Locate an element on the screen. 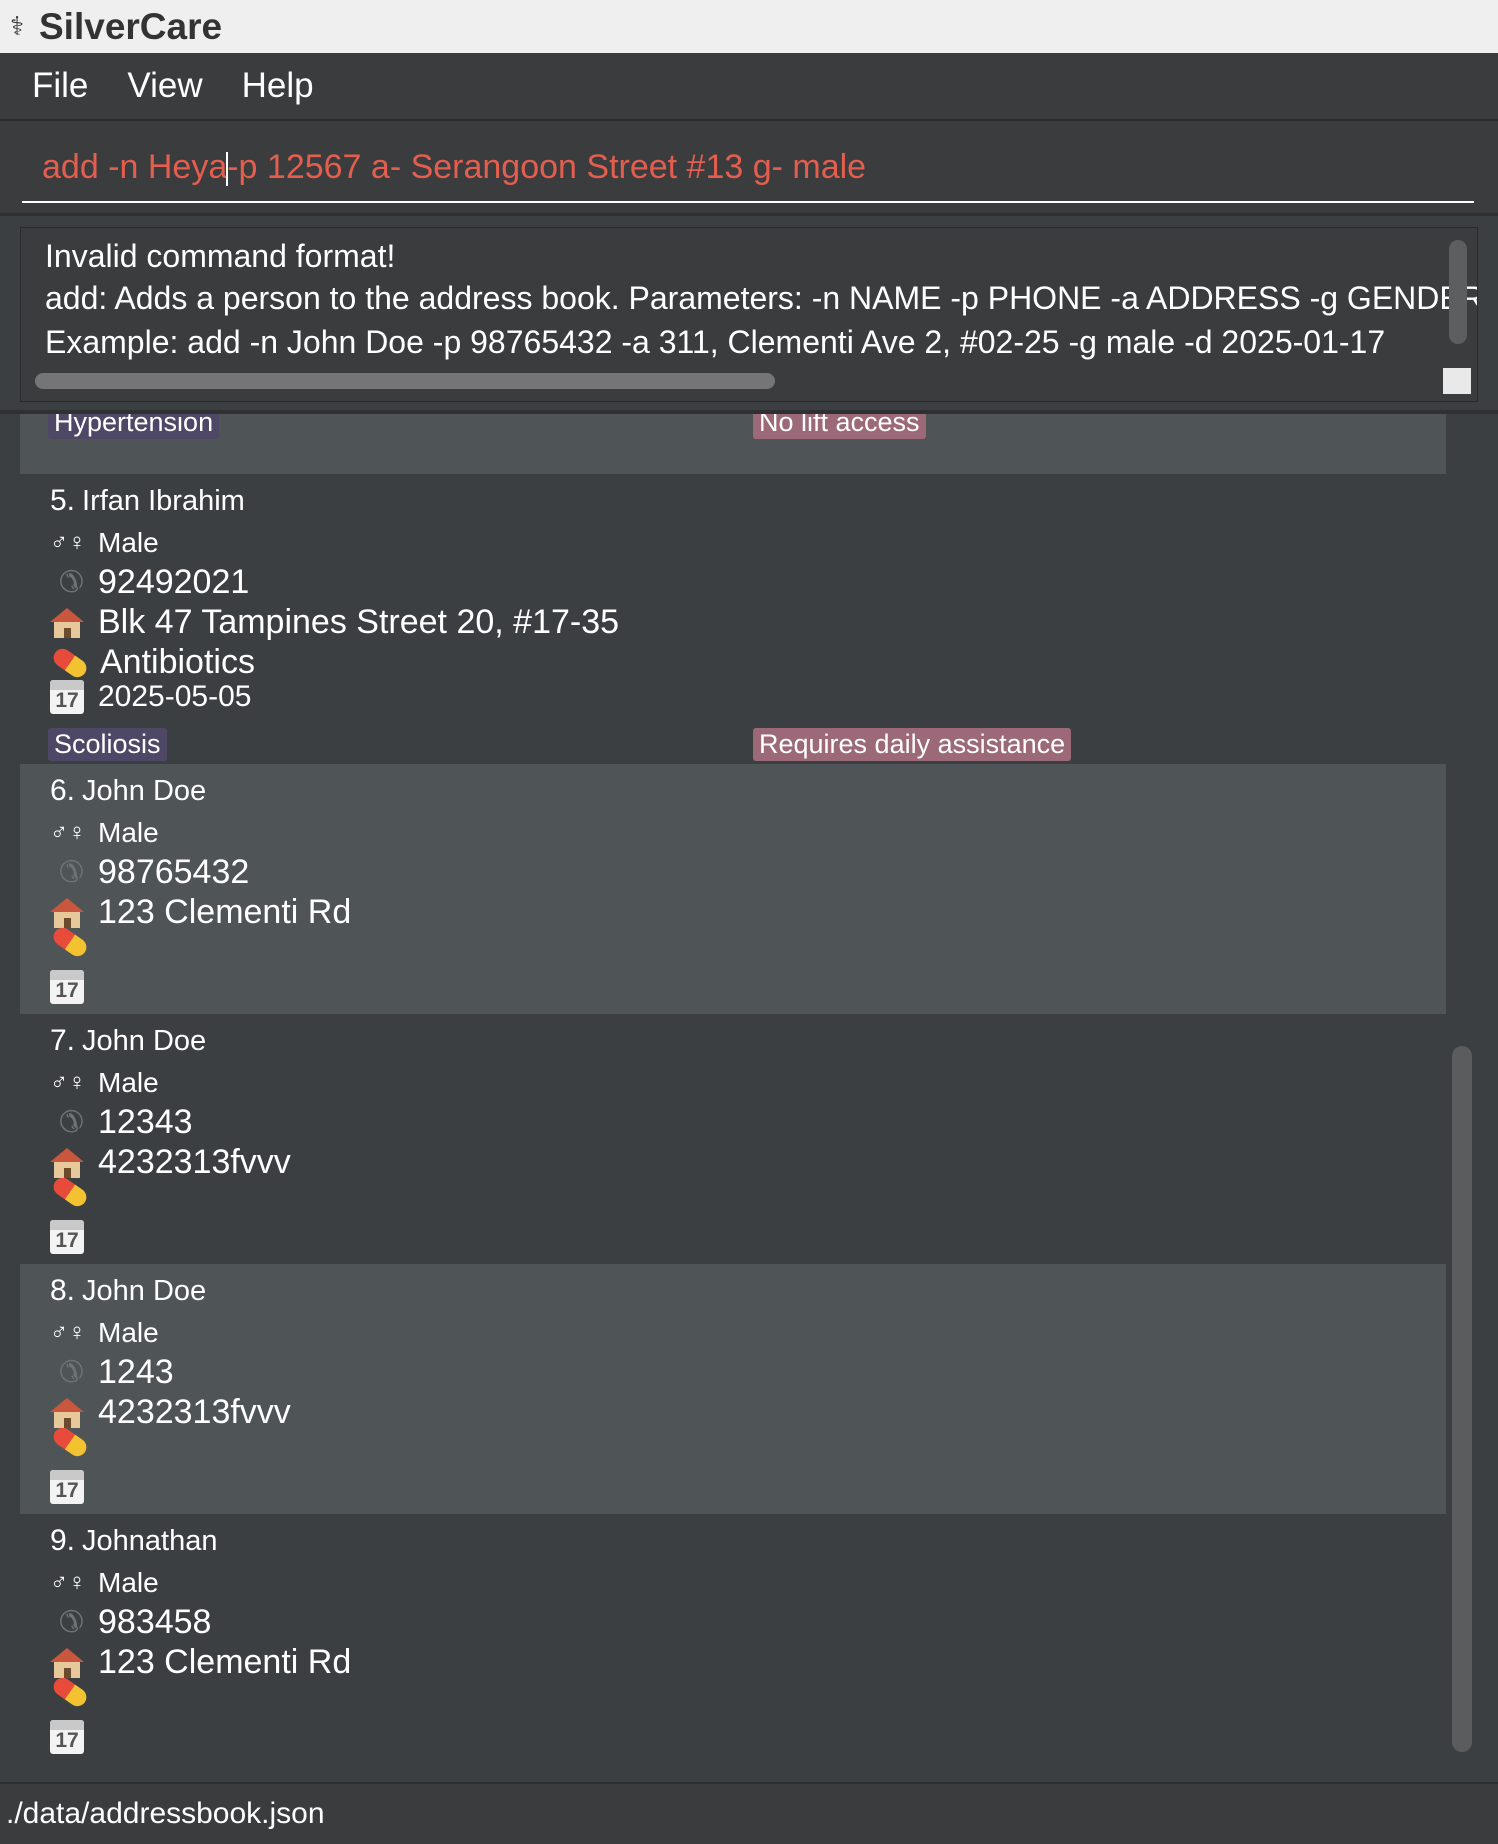  result-line-1: Invalid command format! is located at coordinates (220, 256).